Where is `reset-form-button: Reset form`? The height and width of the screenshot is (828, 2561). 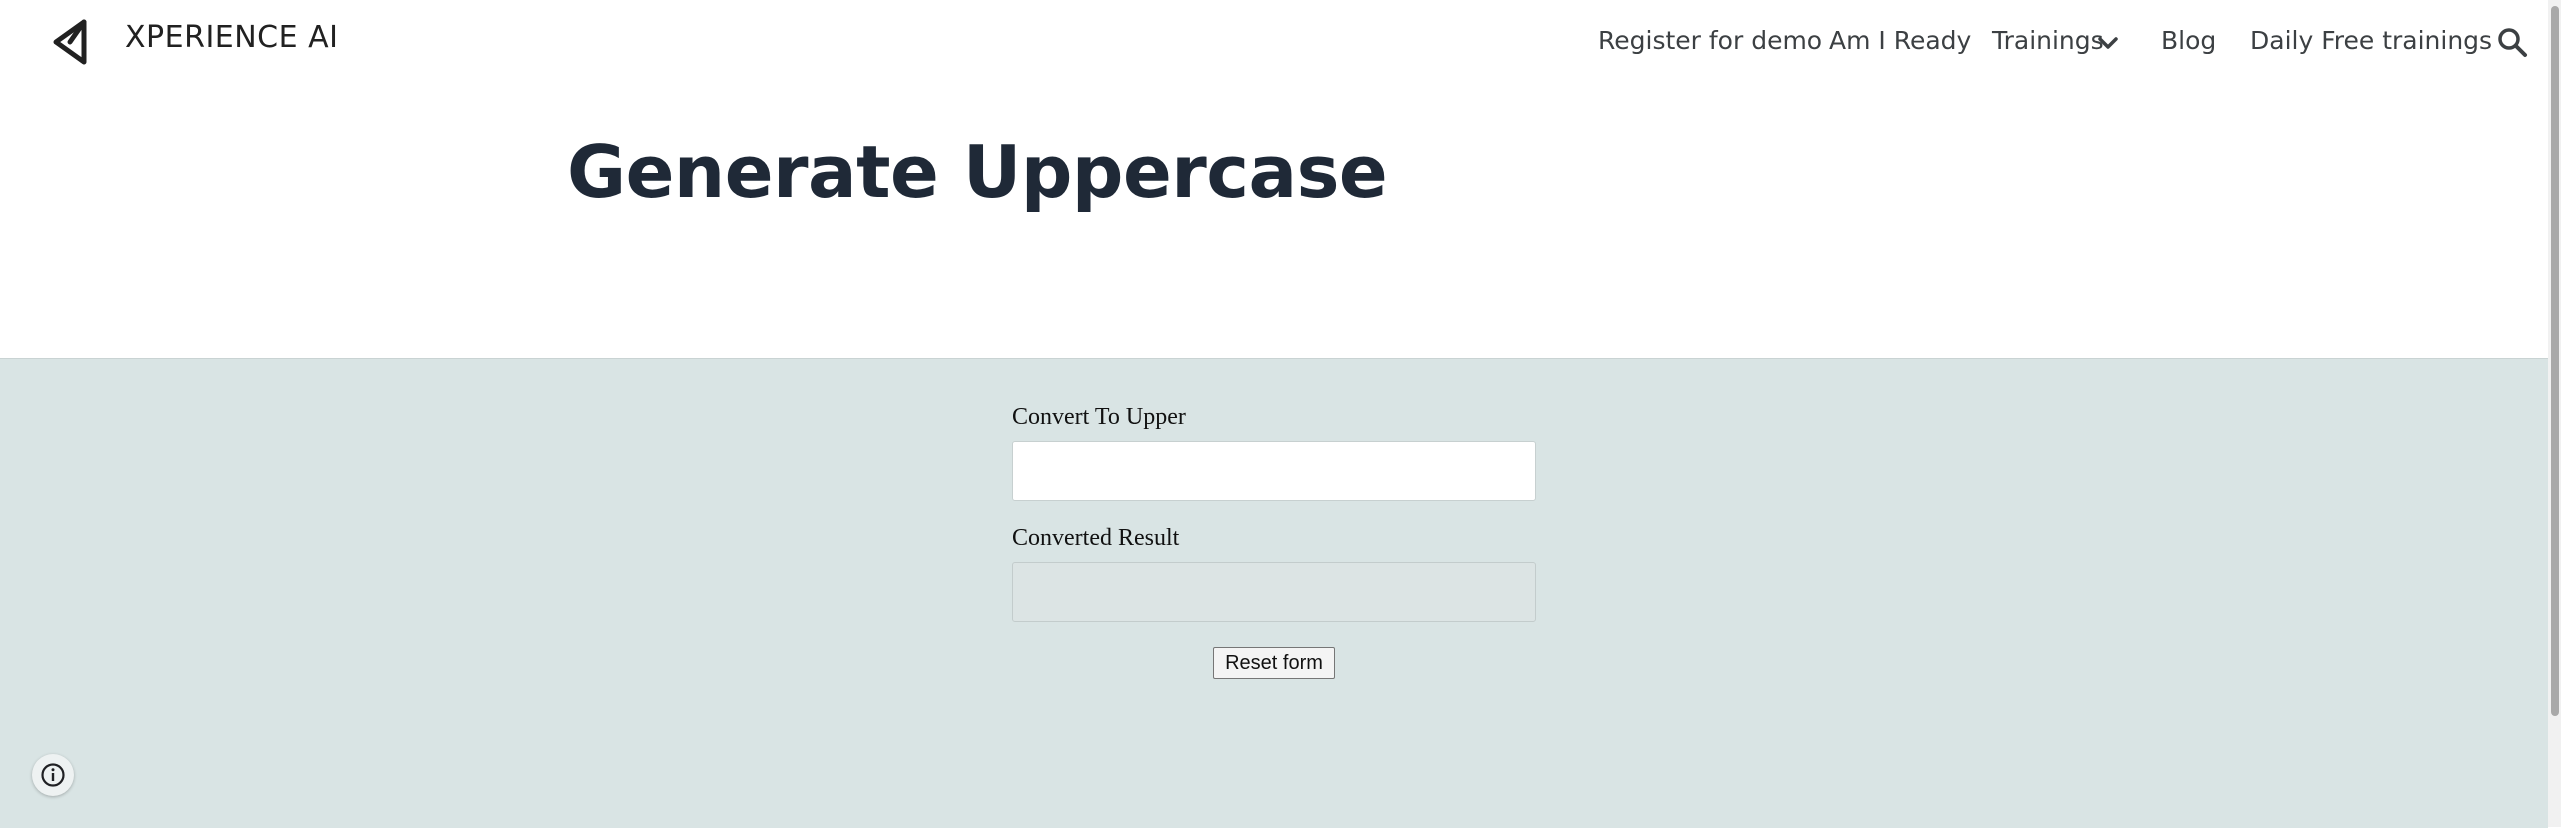
reset-form-button: Reset form is located at coordinates (1274, 663).